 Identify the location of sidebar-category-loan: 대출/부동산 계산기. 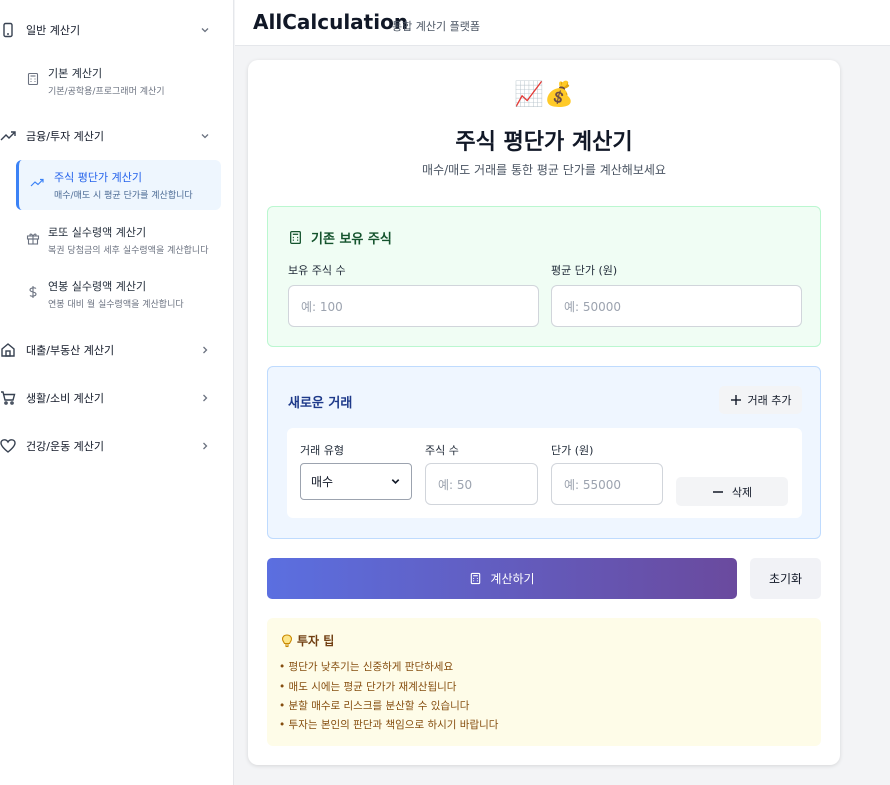
(117, 350).